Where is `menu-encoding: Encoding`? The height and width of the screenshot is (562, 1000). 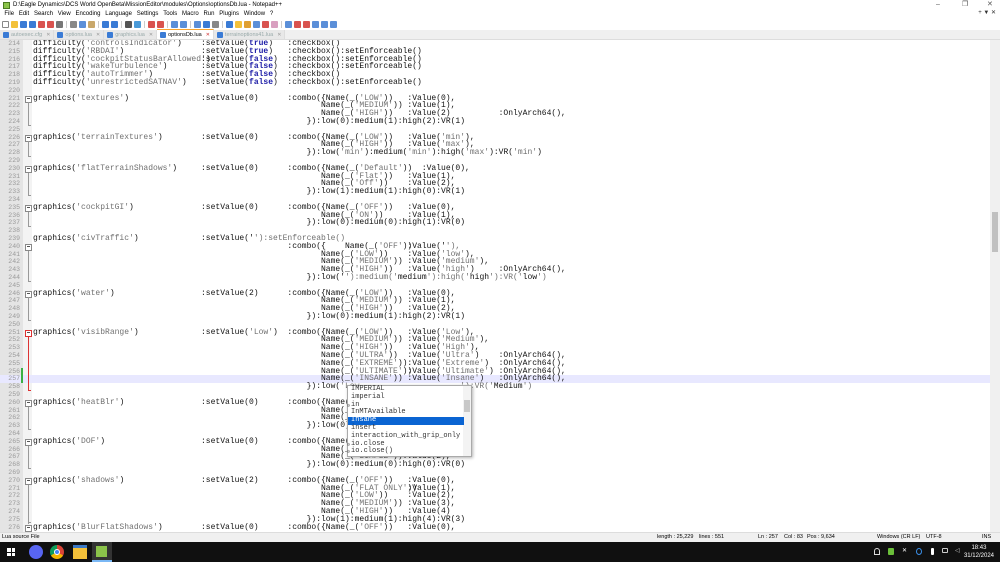 menu-encoding: Encoding is located at coordinates (88, 14).